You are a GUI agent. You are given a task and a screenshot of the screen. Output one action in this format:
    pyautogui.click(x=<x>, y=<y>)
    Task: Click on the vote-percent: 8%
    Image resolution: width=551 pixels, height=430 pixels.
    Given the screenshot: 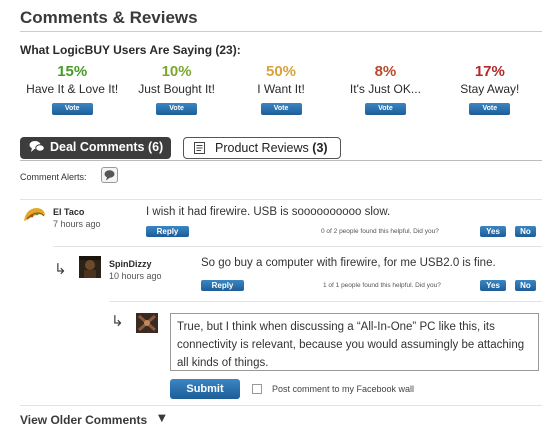 What is the action you would take?
    pyautogui.click(x=385, y=71)
    